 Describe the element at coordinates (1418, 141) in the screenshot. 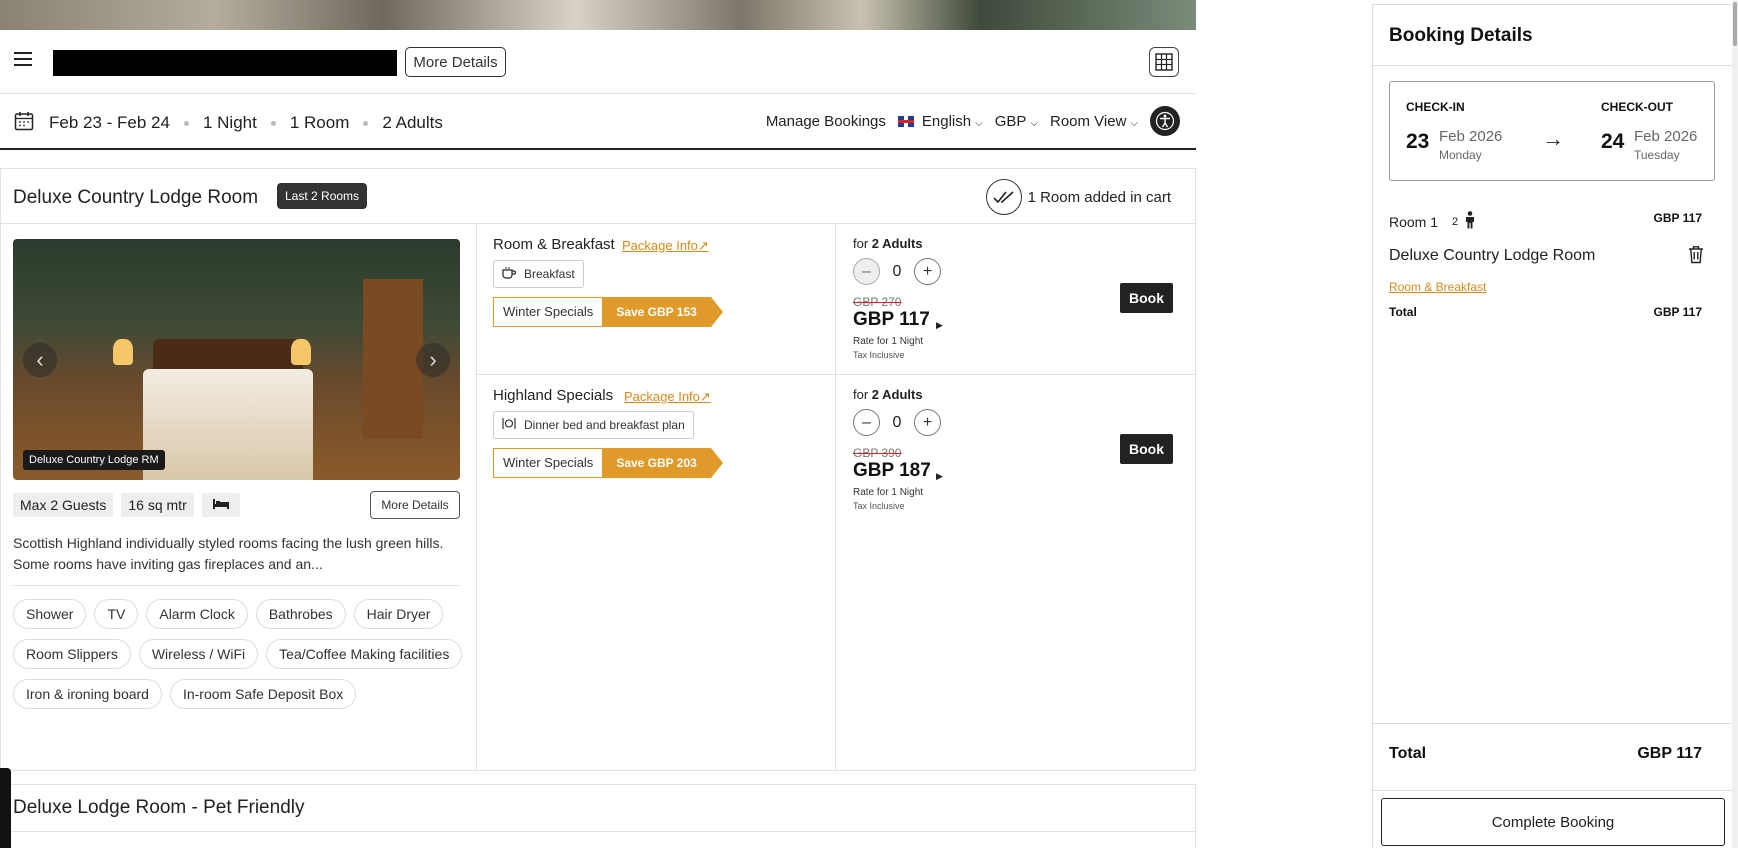

I see `checkin-day: 23` at that location.